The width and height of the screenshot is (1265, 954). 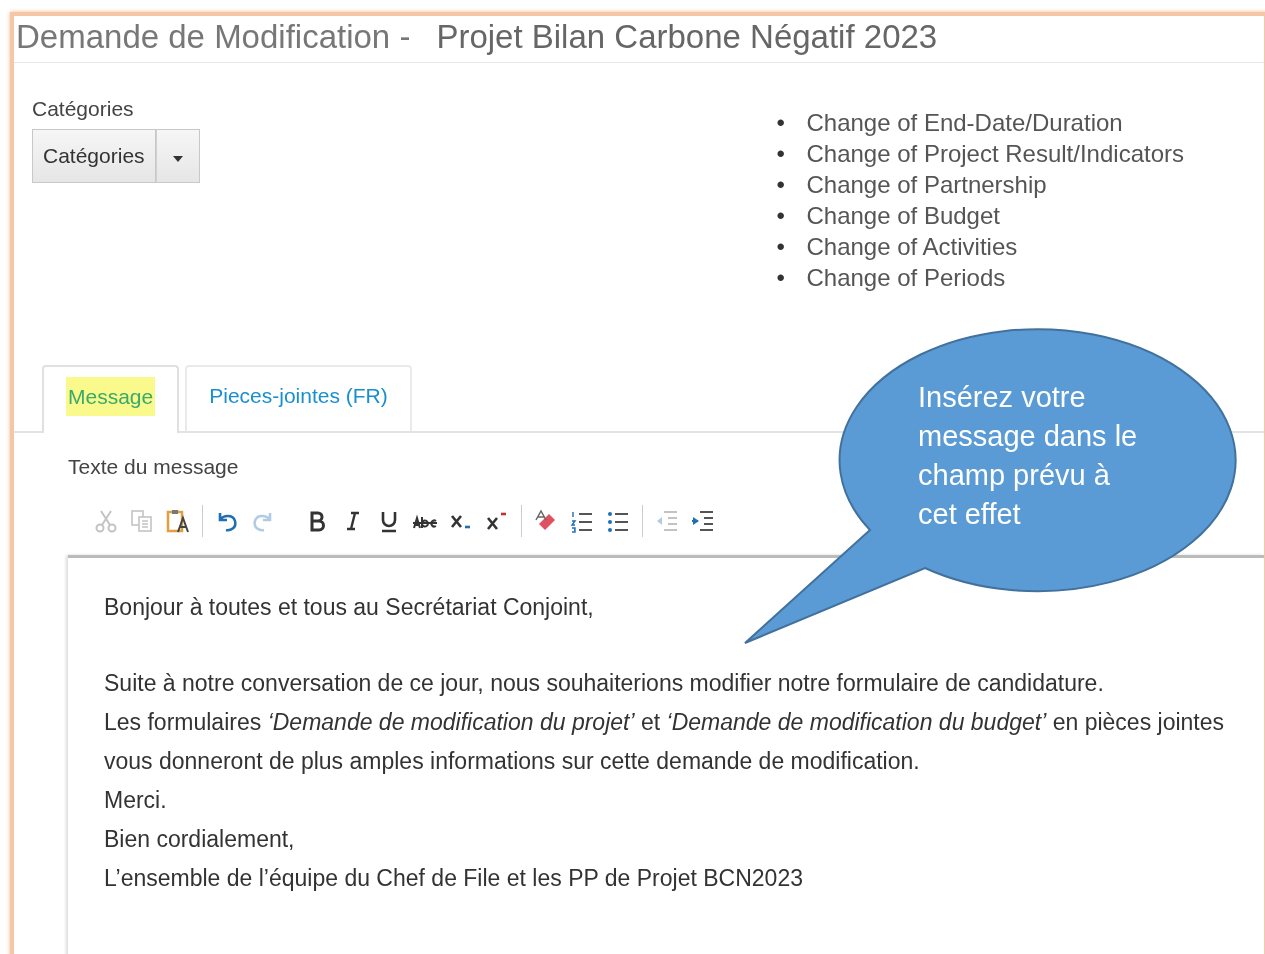 What do you see at coordinates (111, 399) in the screenshot?
I see `tab: Message` at bounding box center [111, 399].